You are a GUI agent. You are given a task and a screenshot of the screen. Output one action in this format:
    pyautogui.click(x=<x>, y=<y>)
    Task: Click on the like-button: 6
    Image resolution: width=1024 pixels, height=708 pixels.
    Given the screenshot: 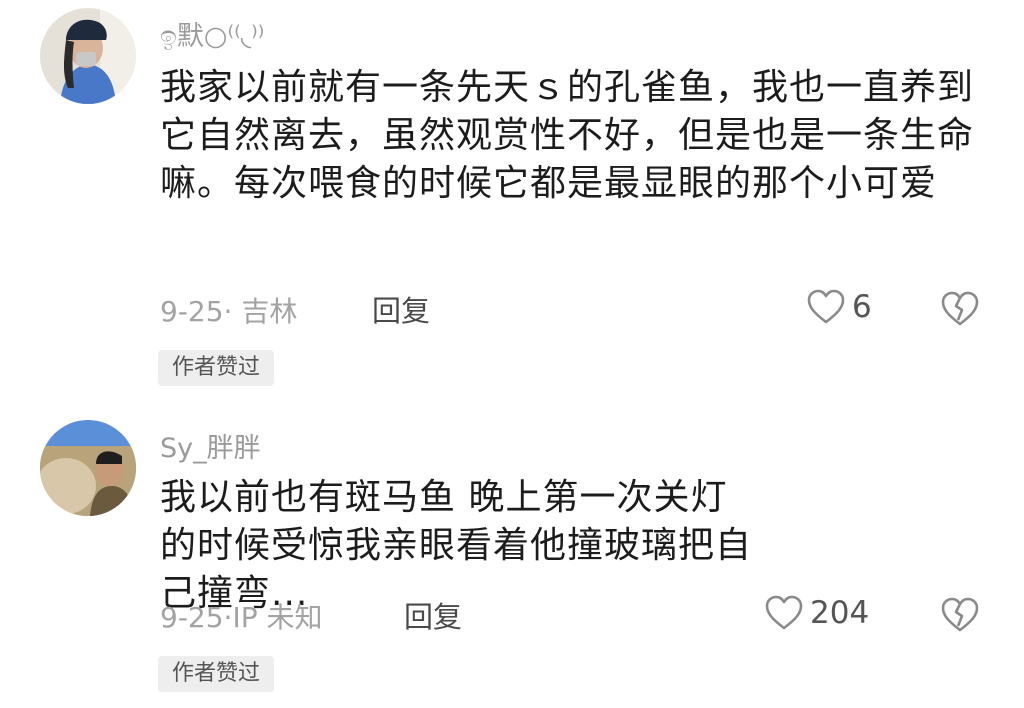 What is the action you would take?
    pyautogui.click(x=839, y=307)
    